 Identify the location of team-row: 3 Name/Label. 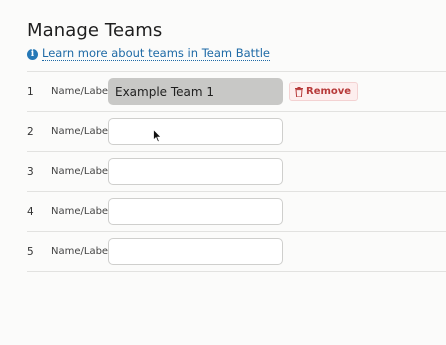
(236, 171).